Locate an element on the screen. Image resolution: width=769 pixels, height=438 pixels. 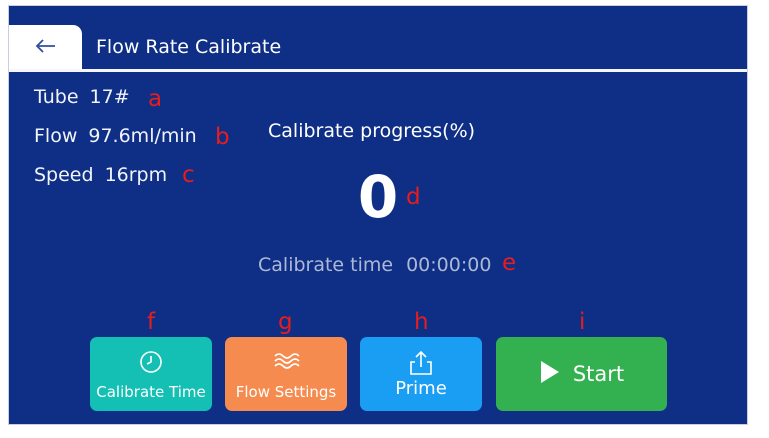
clock-icon is located at coordinates (151, 364).